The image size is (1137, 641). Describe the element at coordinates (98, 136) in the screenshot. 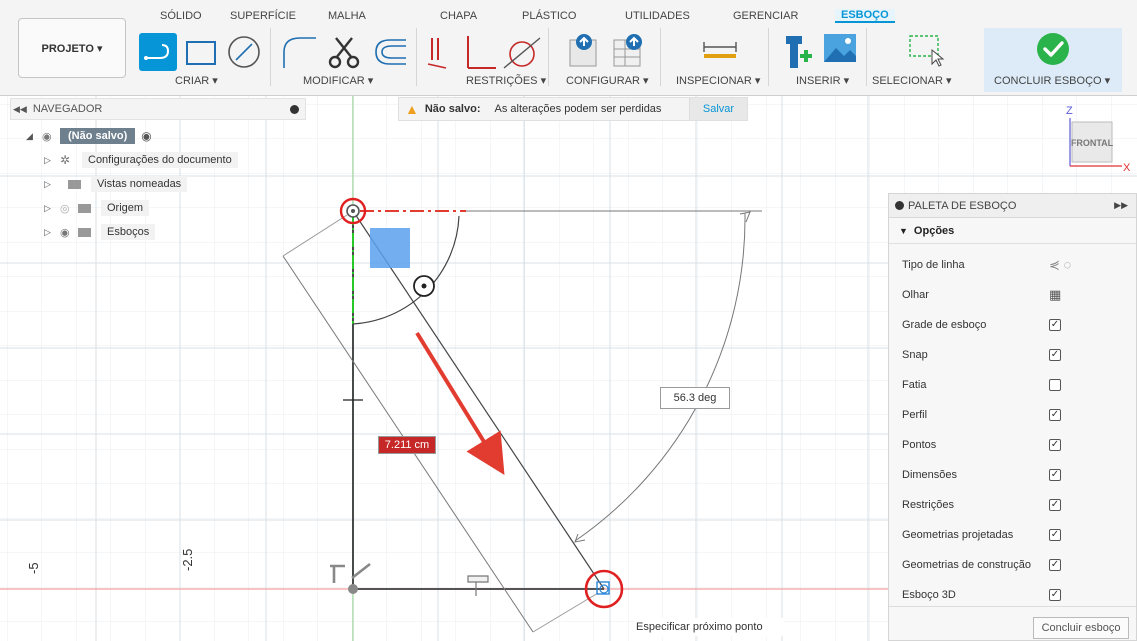

I see `root-document-label: (Não salvo)` at that location.